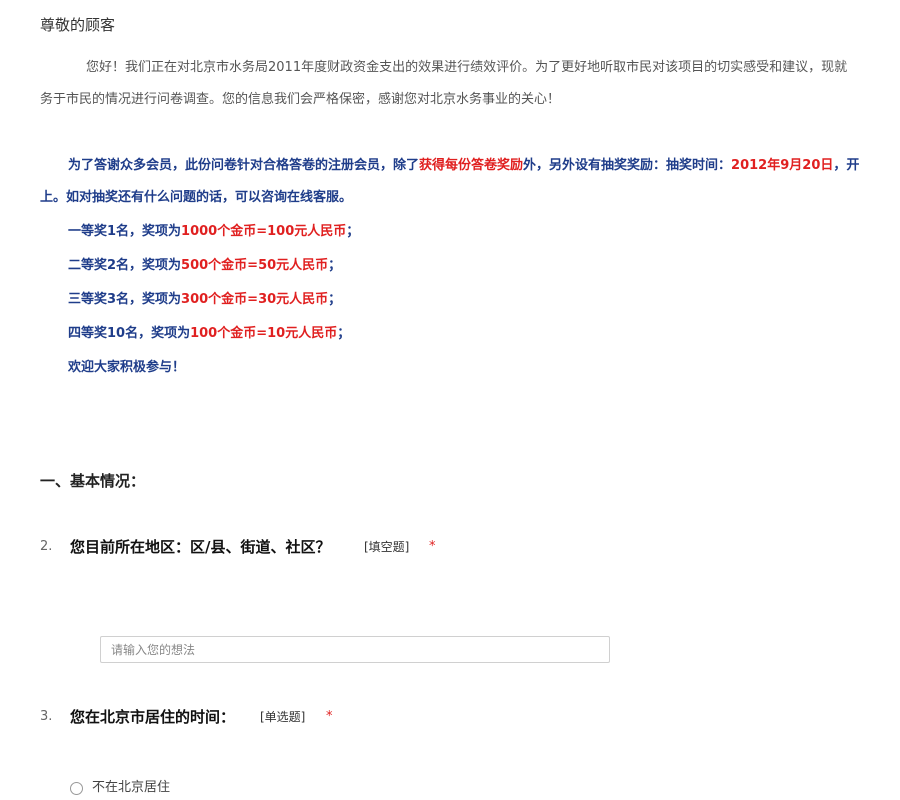  Describe the element at coordinates (125, 231) in the screenshot. I see `prize-label: 一等奖1名，奖项为` at that location.